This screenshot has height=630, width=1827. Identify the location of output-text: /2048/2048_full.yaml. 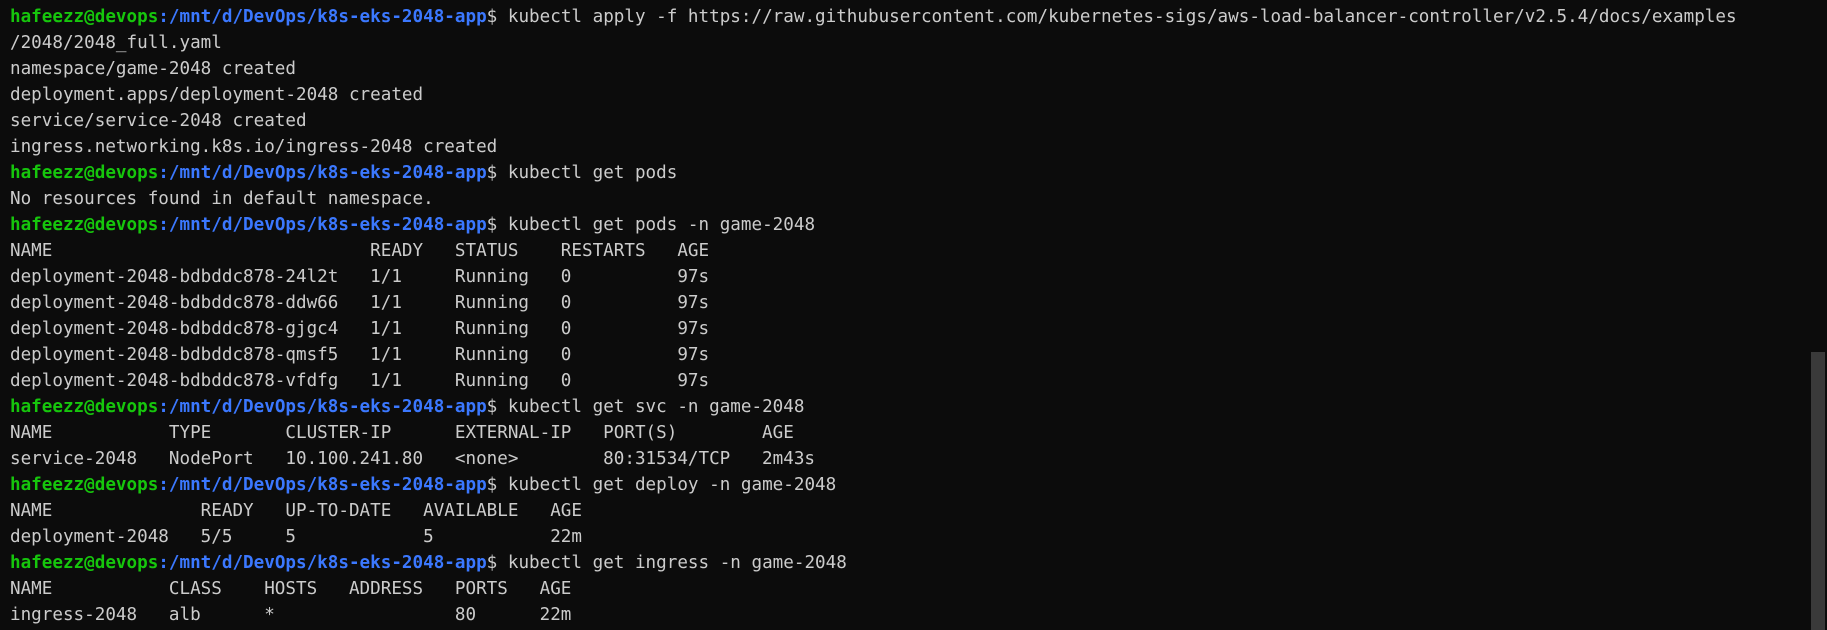
(116, 43).